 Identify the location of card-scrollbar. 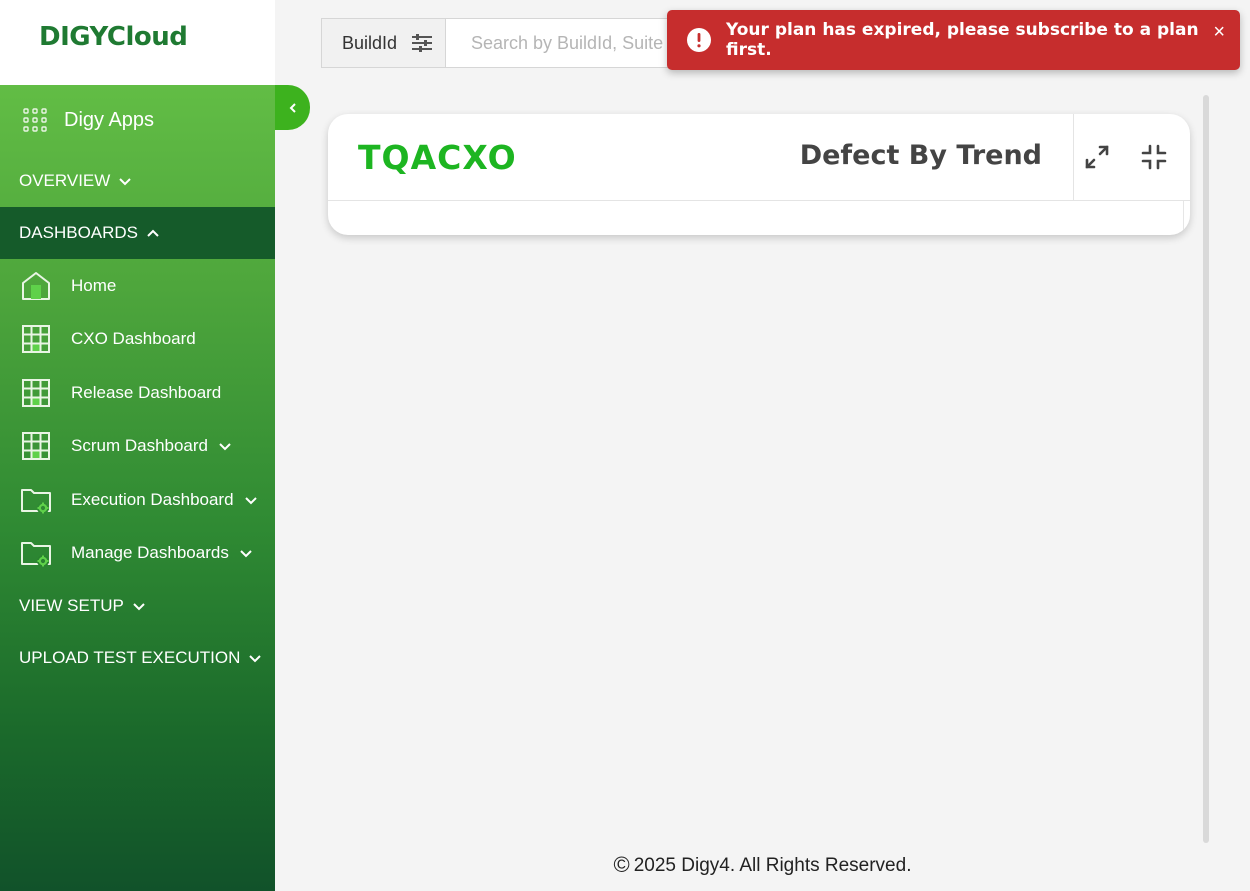
(1183, 218).